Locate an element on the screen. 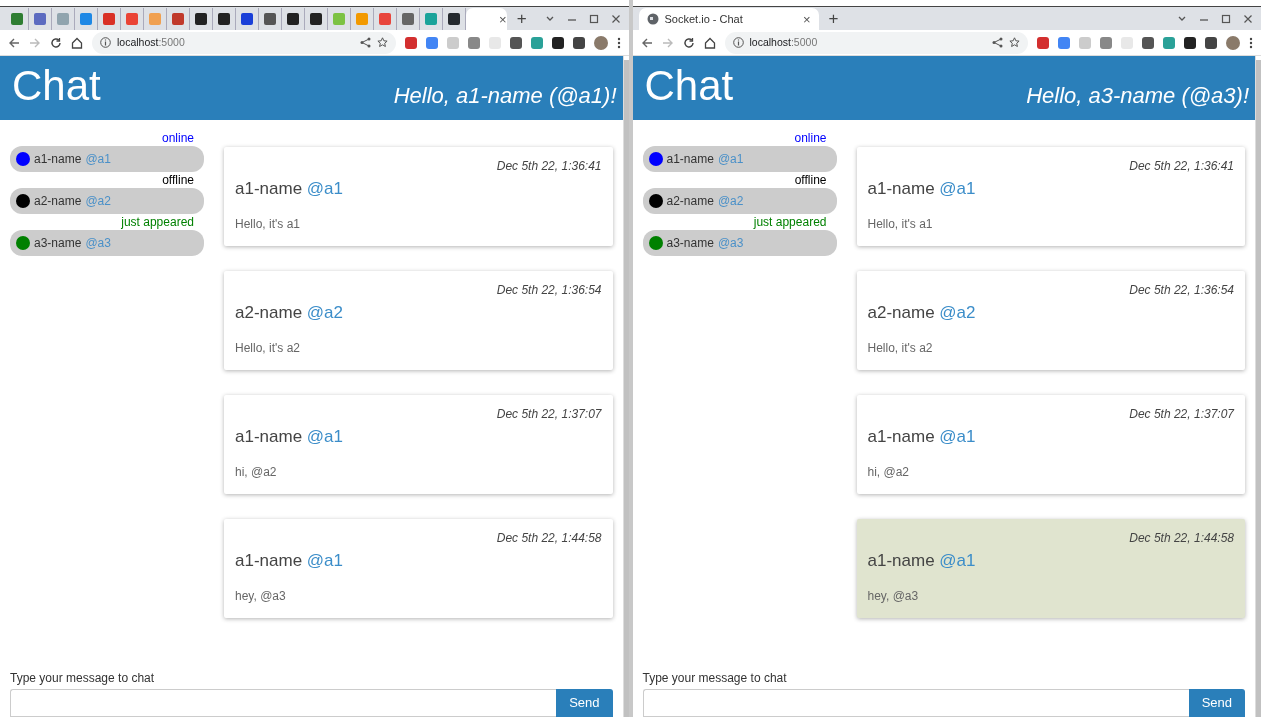 This screenshot has height=717, width=1261. user-handle: @a3 is located at coordinates (730, 243).